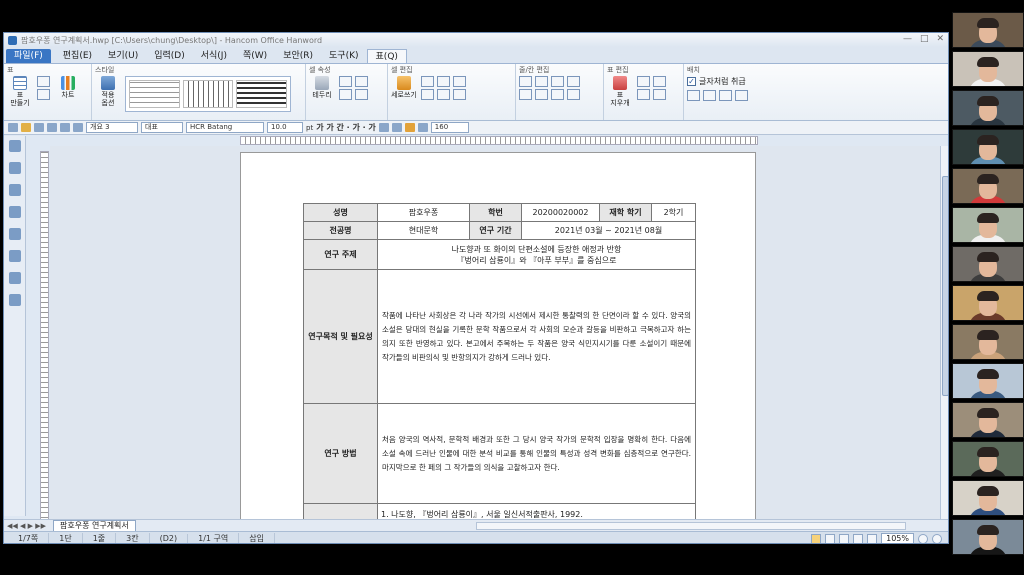  Describe the element at coordinates (44, 337) in the screenshot. I see `vertical-ruler` at that location.